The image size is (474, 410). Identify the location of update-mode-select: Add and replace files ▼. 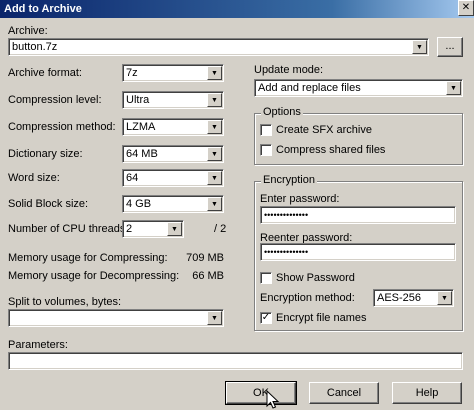
(358, 88).